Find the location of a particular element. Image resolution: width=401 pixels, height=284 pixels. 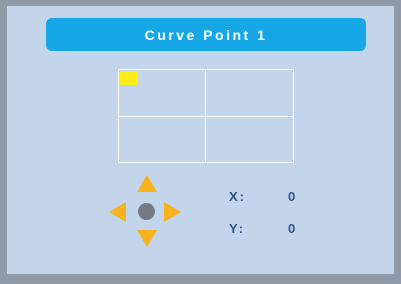

x-label: X: is located at coordinates (237, 196).